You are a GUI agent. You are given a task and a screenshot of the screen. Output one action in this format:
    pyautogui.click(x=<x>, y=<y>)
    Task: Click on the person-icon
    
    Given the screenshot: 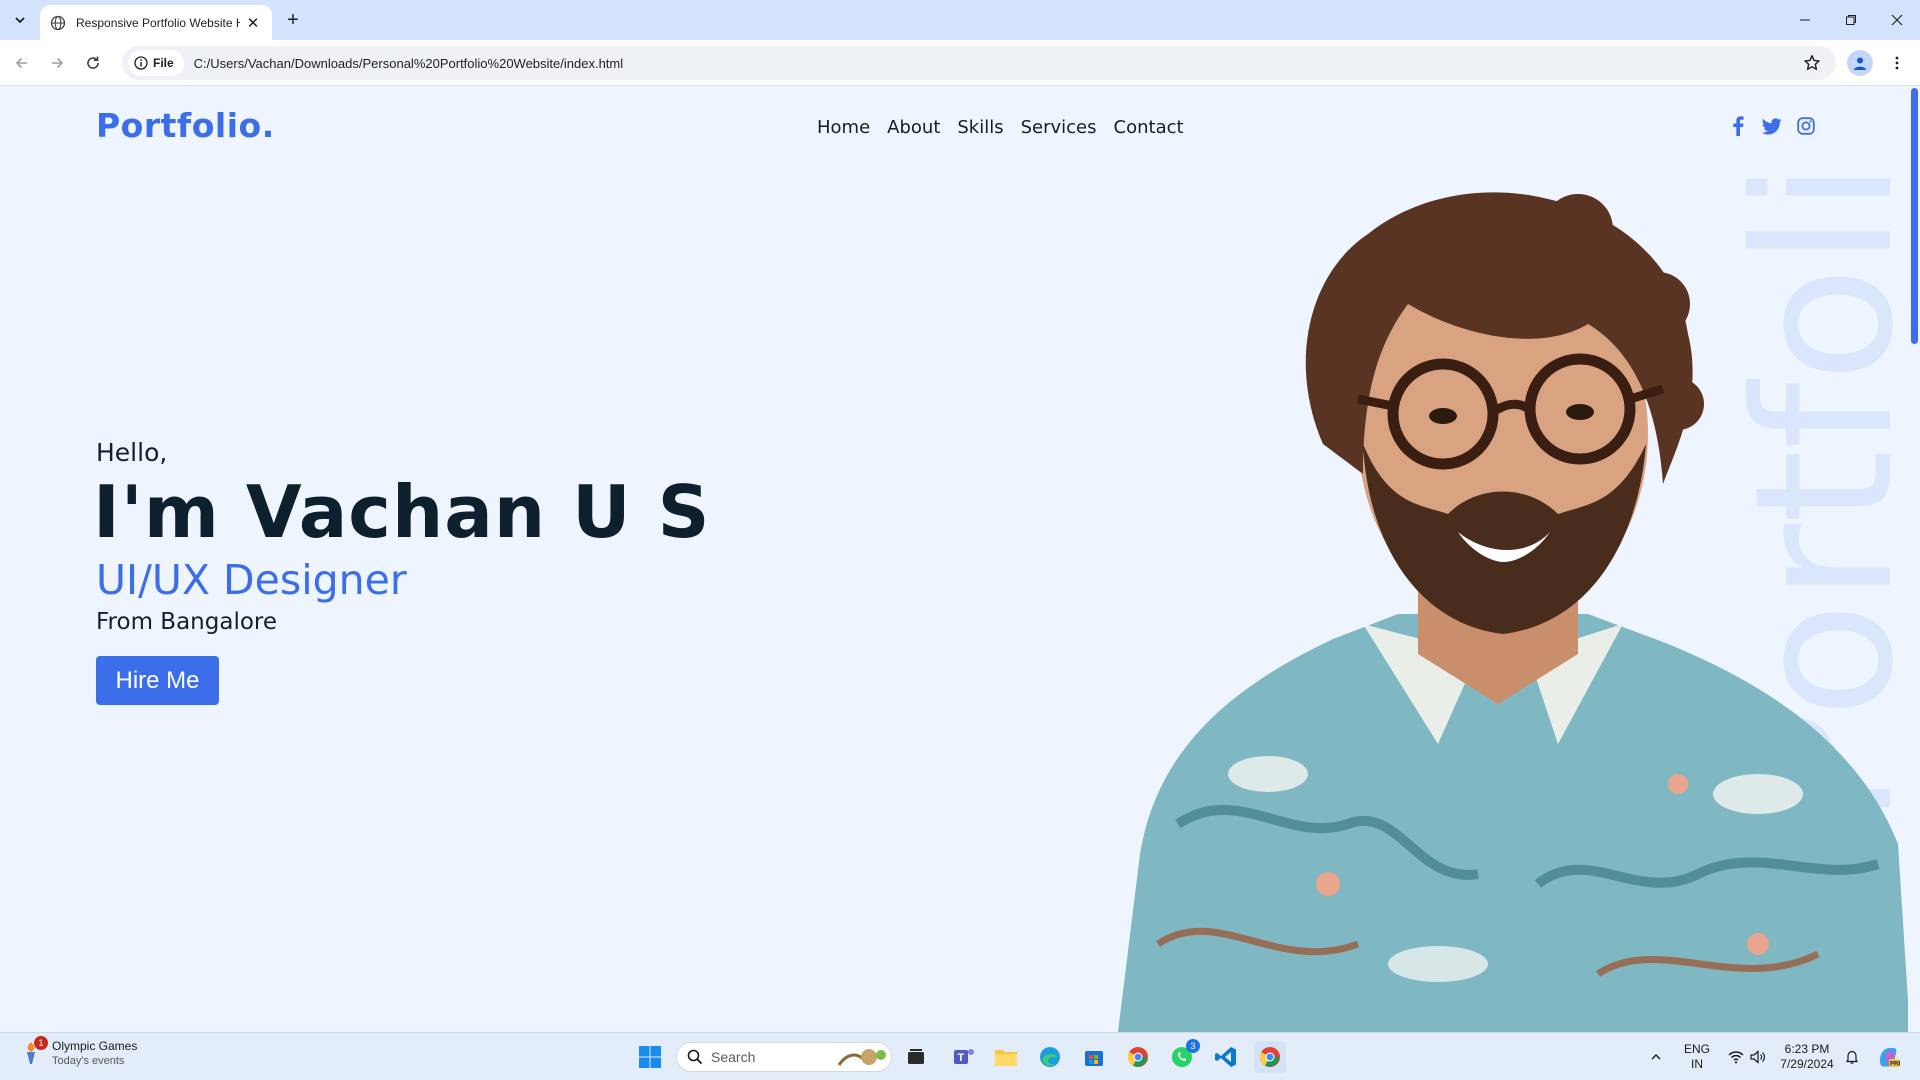 What is the action you would take?
    pyautogui.click(x=1860, y=63)
    